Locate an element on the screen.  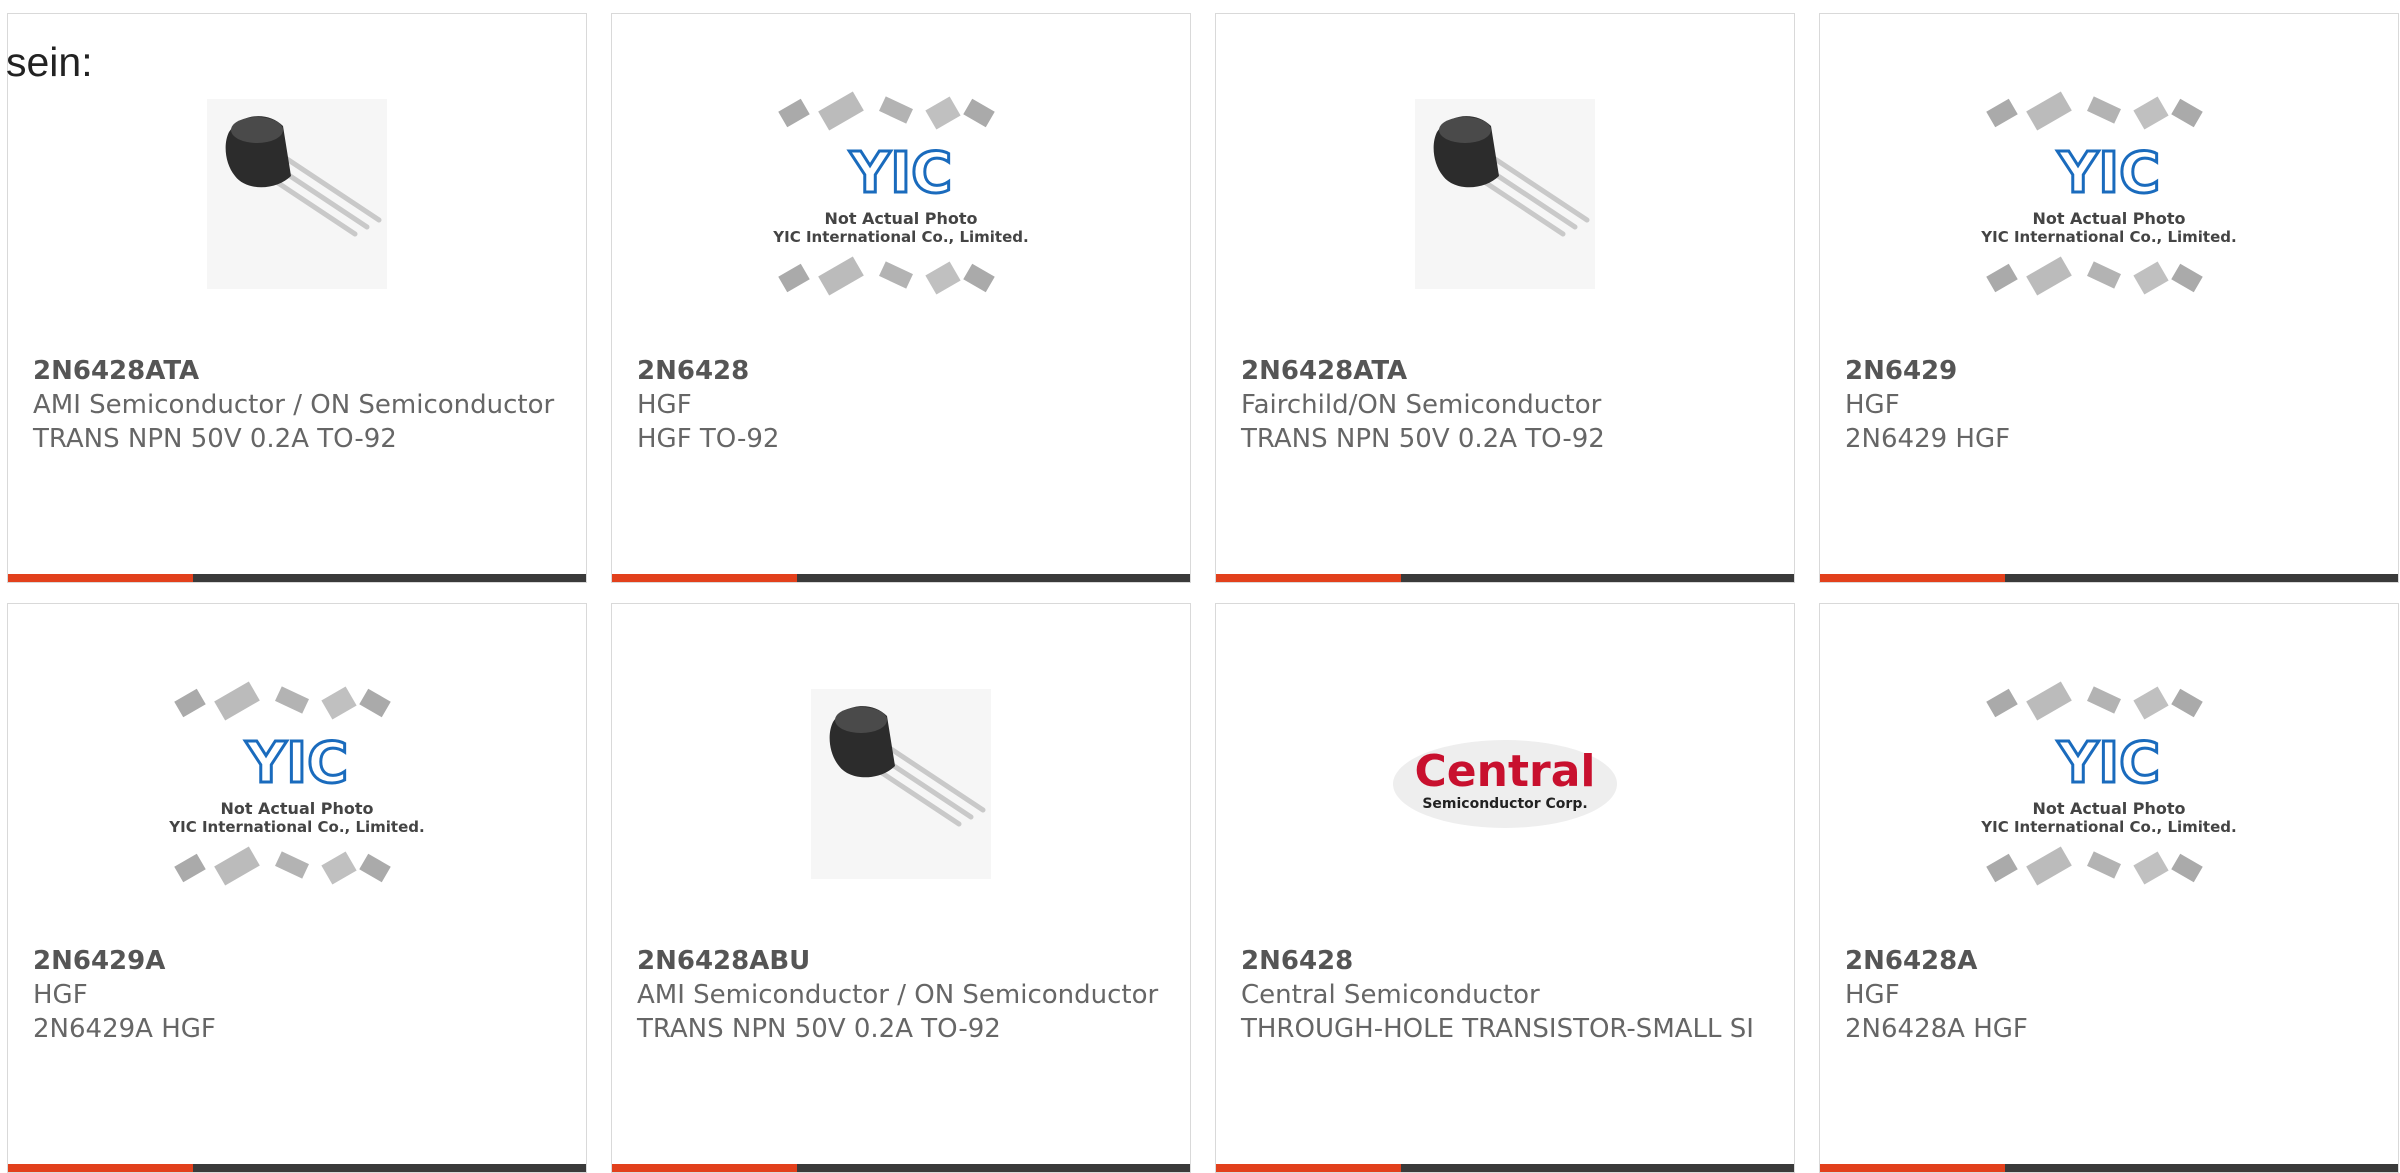
part-number: 2N6428ABU is located at coordinates (901, 961).